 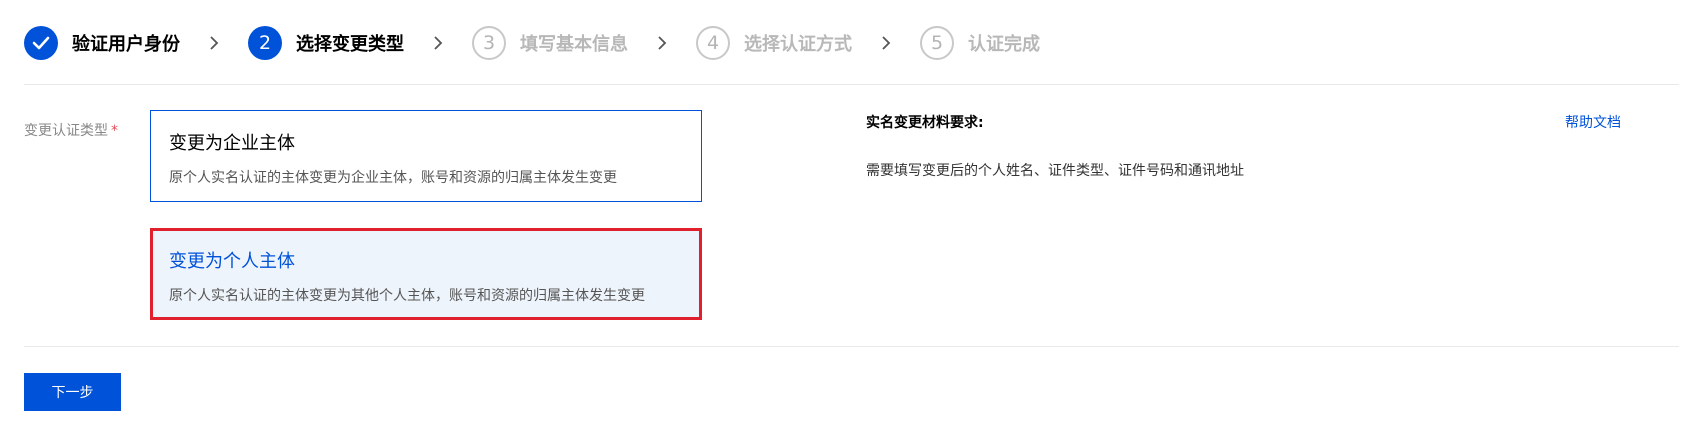 What do you see at coordinates (574, 44) in the screenshot?
I see `step-label: 填写基本信息` at bounding box center [574, 44].